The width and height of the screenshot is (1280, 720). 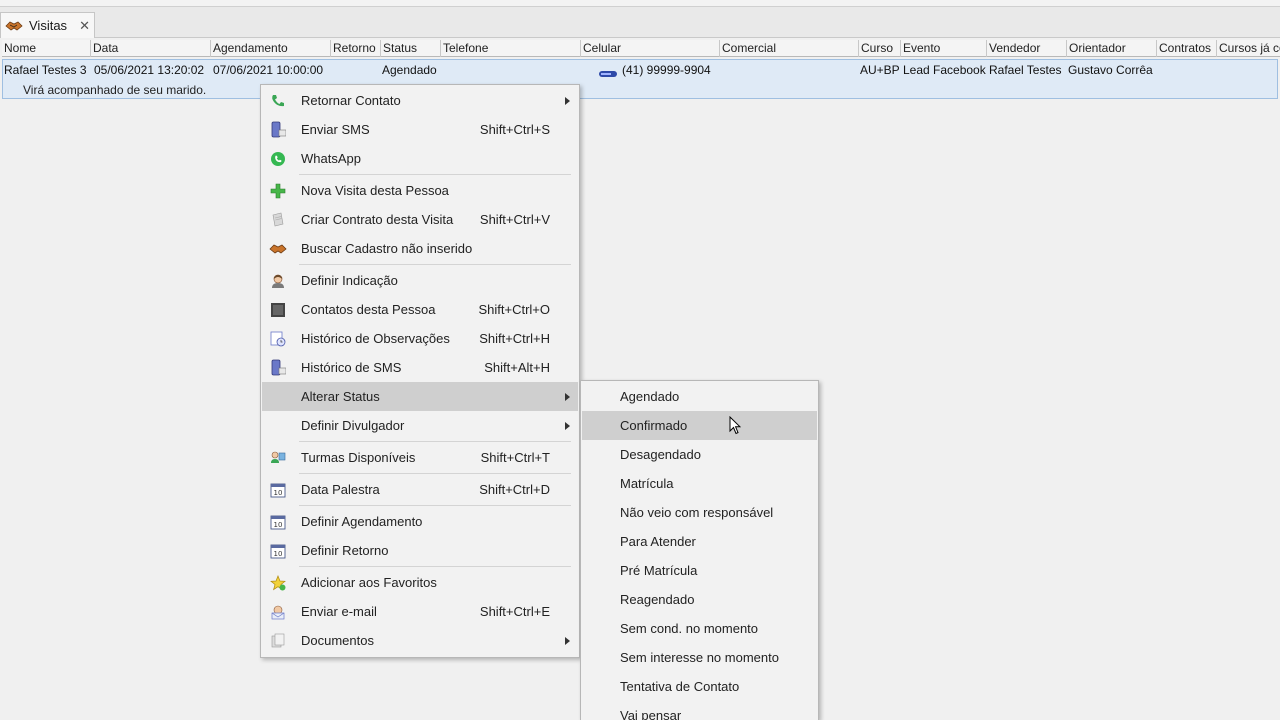 I want to click on status-option-sem-interesse: Sem interesse no momento, so click(x=699, y=657).